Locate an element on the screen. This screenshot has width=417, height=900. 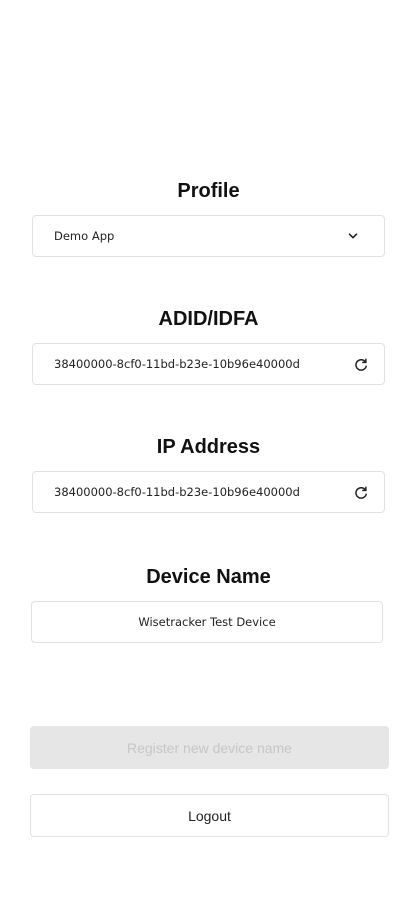
device-name-input: Wisetracker Test Device is located at coordinates (207, 622).